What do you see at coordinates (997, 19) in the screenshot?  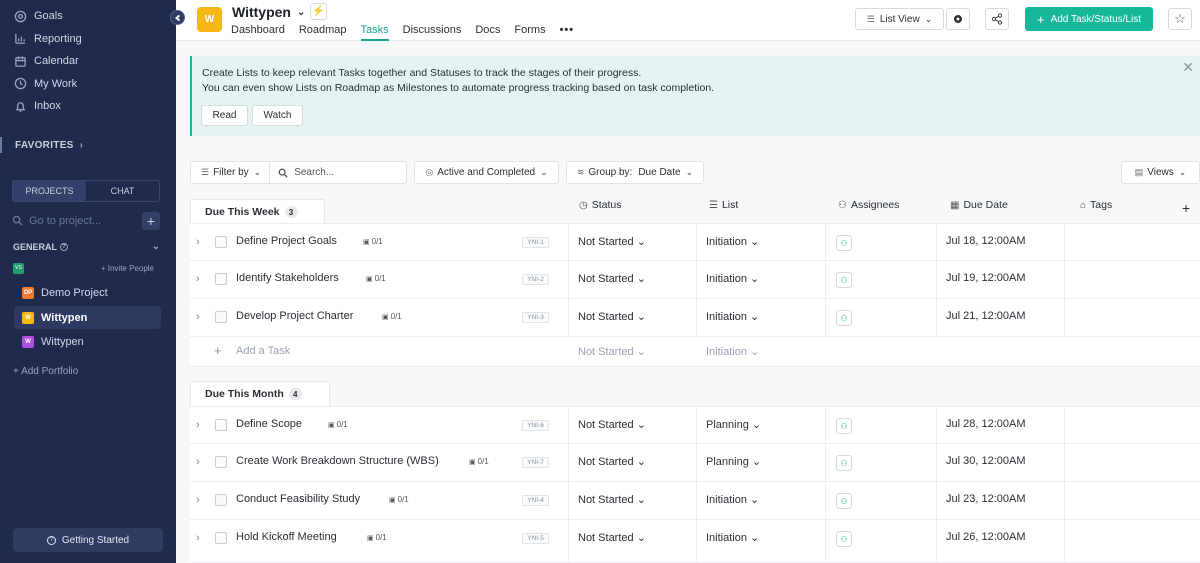 I see `share-button` at bounding box center [997, 19].